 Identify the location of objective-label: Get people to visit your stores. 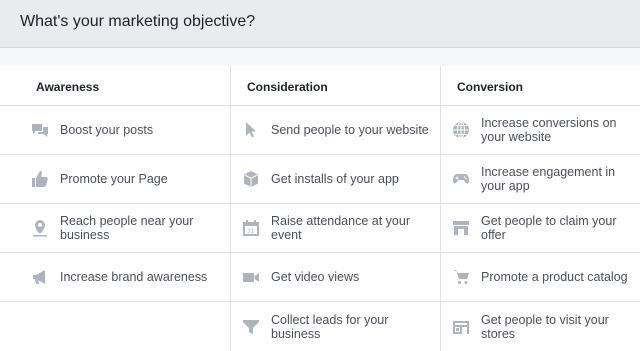
(545, 326).